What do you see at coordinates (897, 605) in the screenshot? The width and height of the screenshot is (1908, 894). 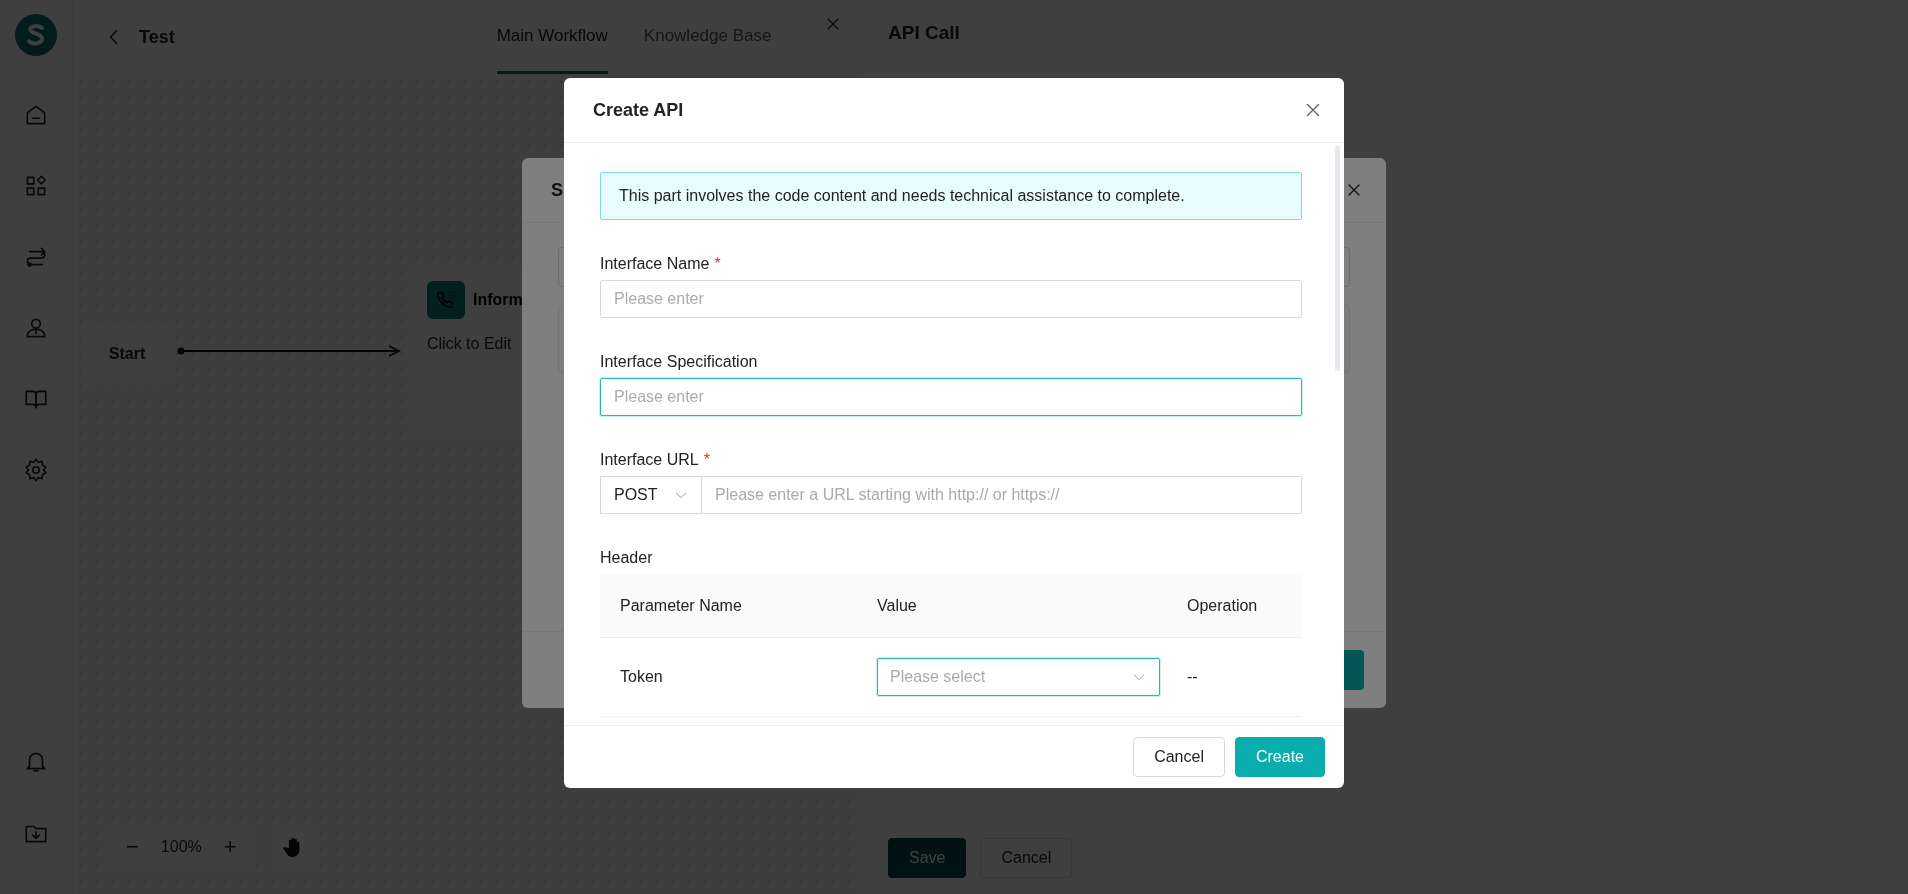 I see `column-header: Value` at bounding box center [897, 605].